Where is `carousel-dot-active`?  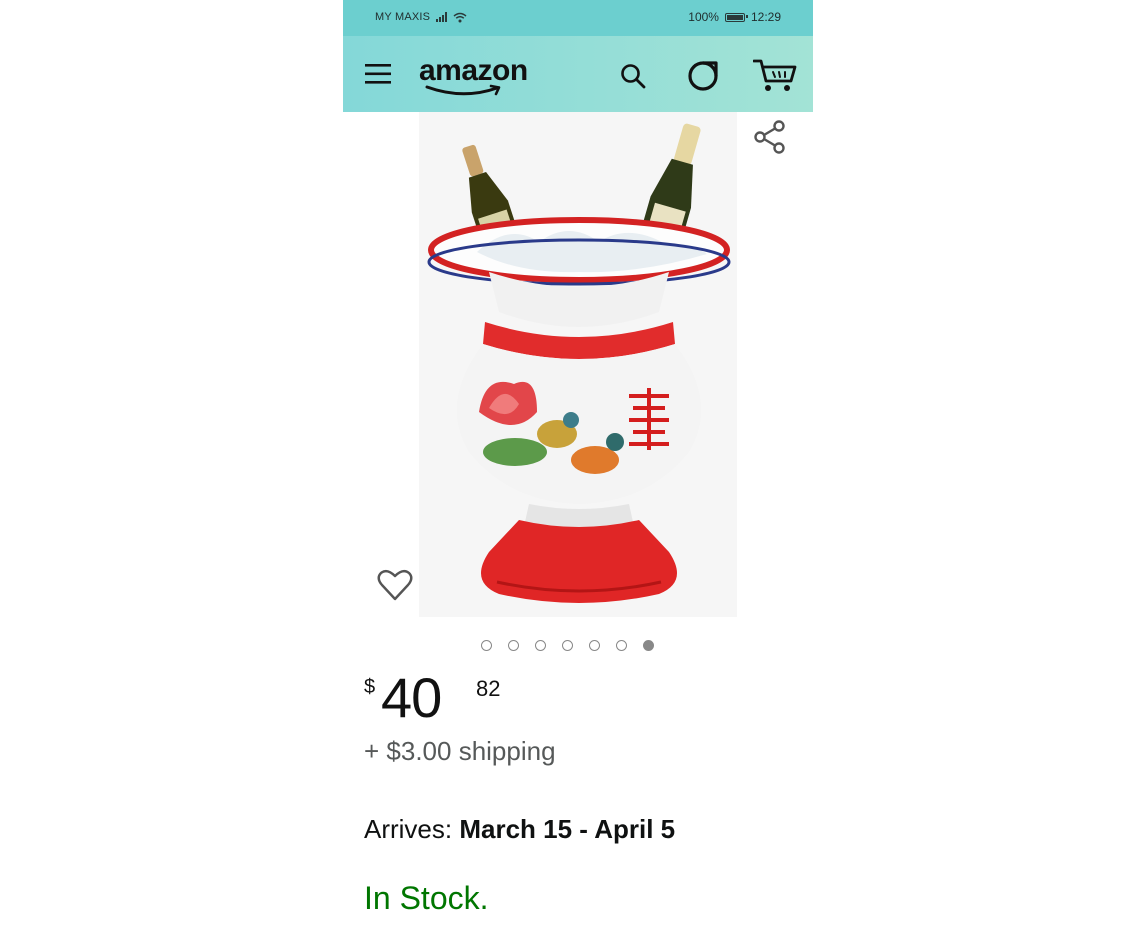
carousel-dot-active is located at coordinates (648, 645).